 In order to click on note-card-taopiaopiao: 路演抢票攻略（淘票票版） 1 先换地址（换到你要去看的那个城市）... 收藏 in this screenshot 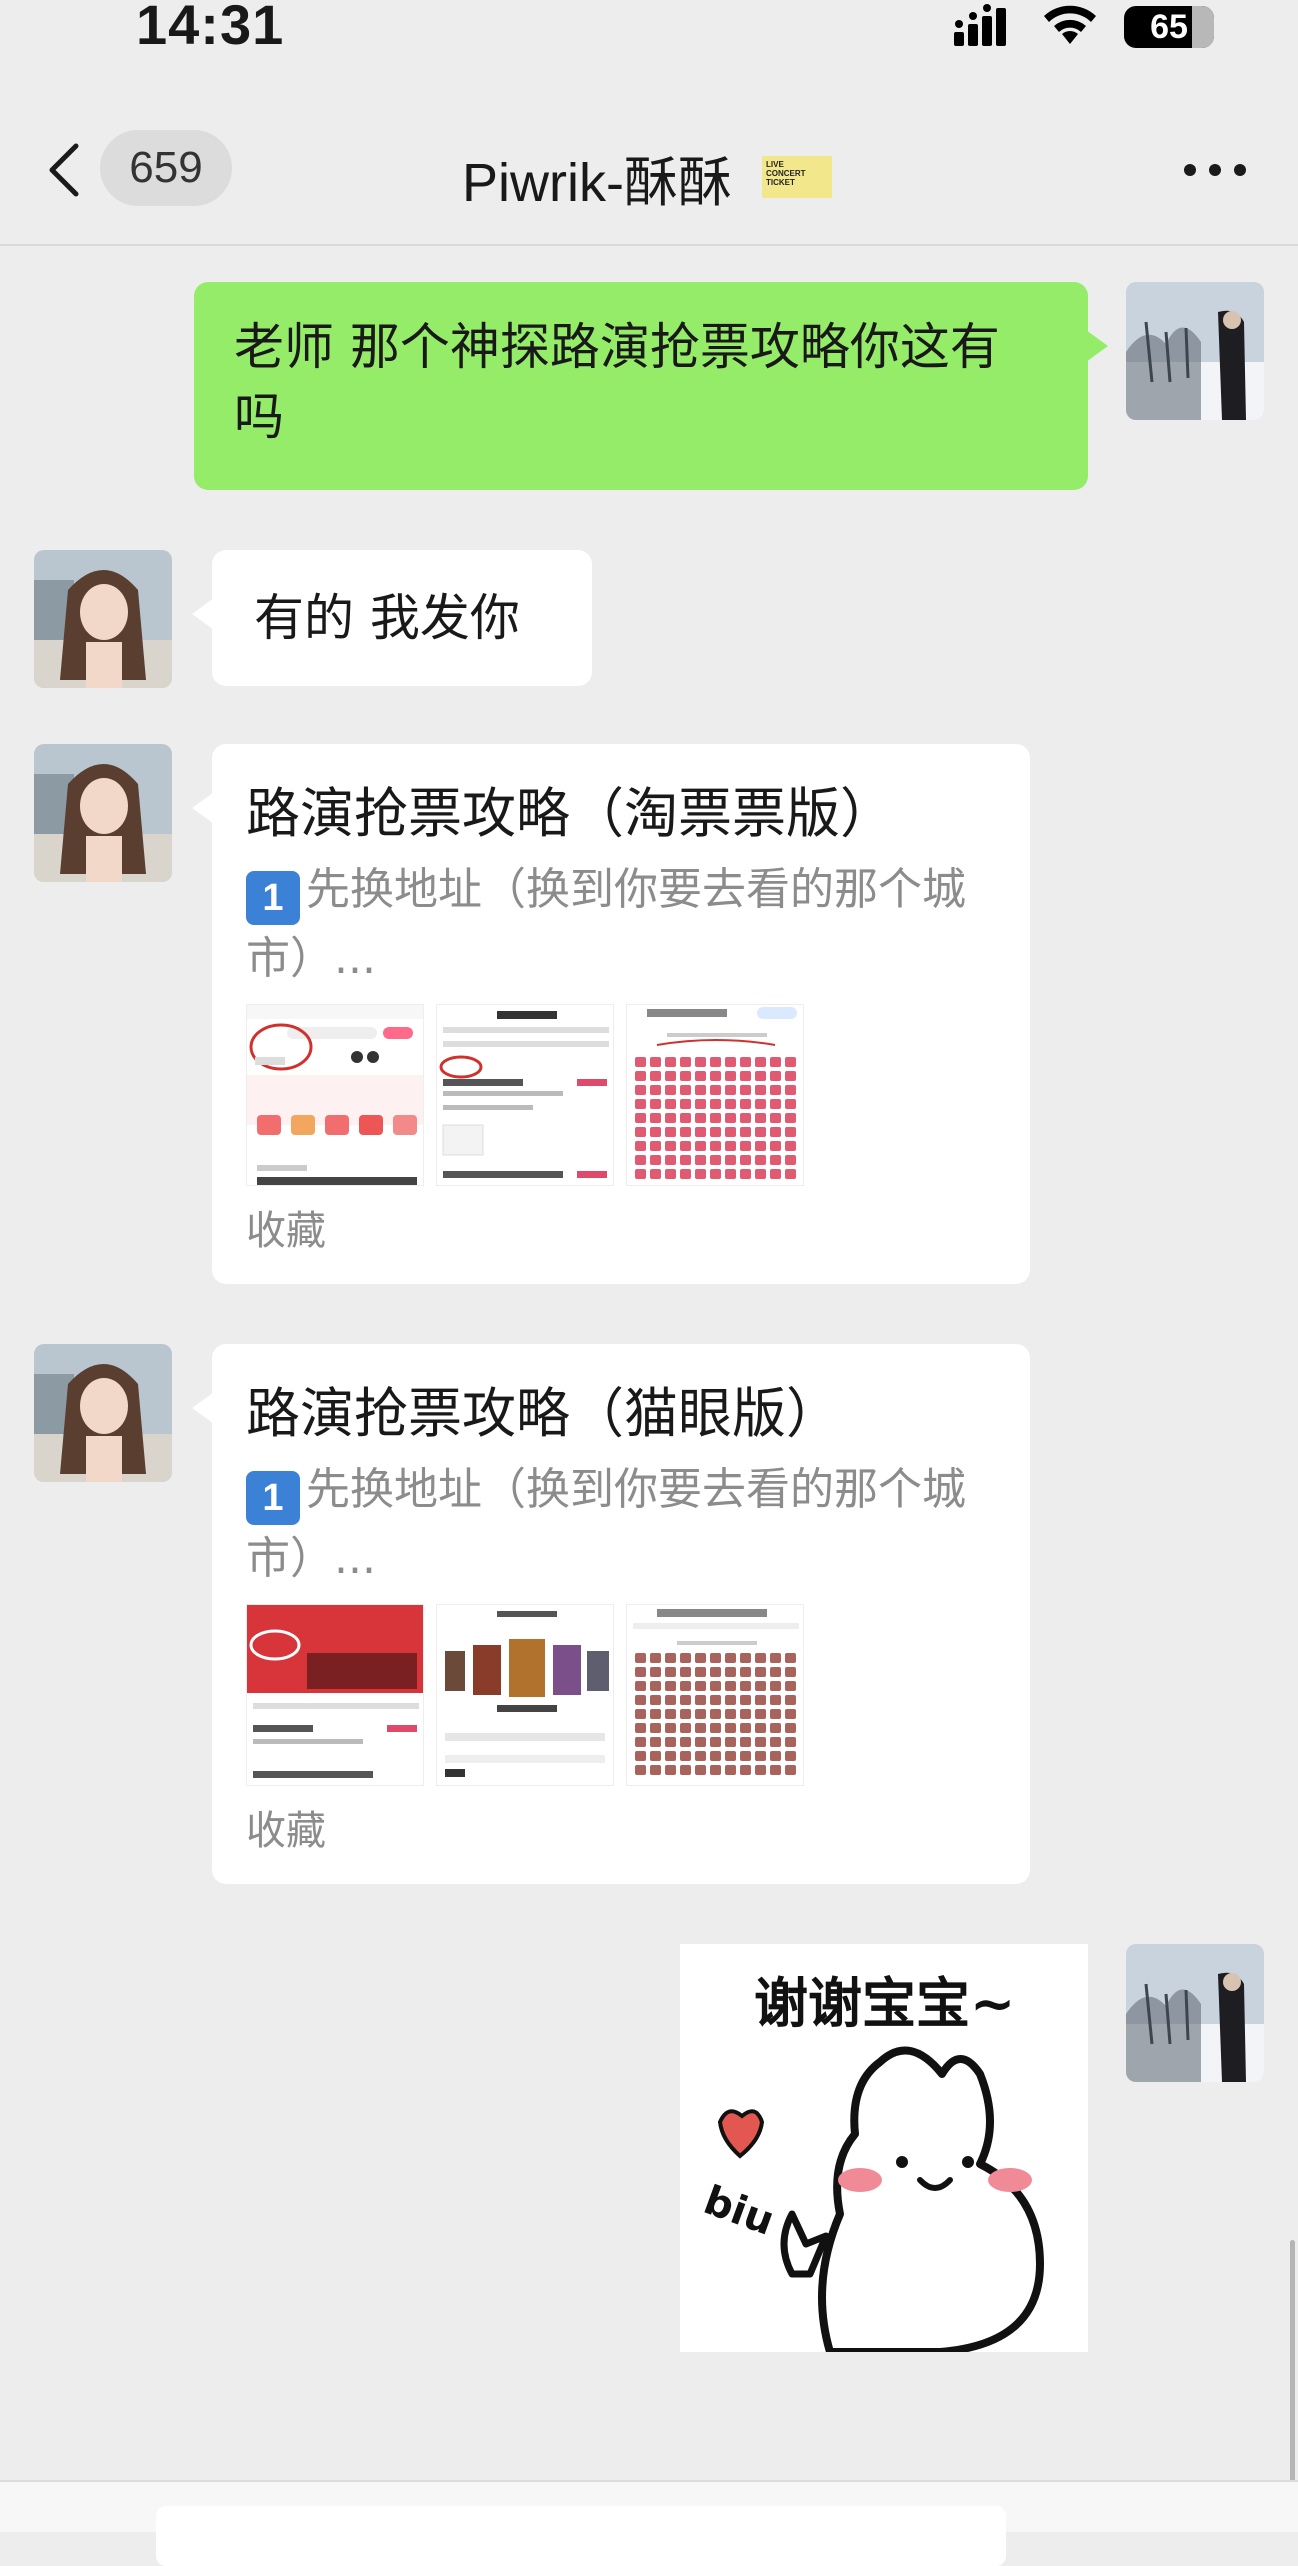, I will do `click(611, 1014)`.